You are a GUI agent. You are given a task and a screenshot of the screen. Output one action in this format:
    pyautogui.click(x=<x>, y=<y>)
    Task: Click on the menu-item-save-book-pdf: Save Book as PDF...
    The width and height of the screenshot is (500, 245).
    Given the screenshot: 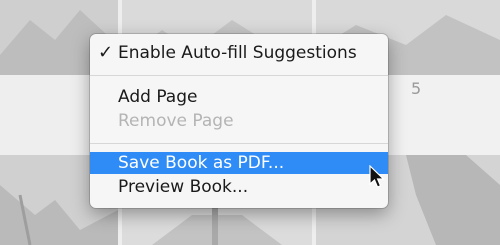 What is the action you would take?
    pyautogui.click(x=239, y=163)
    